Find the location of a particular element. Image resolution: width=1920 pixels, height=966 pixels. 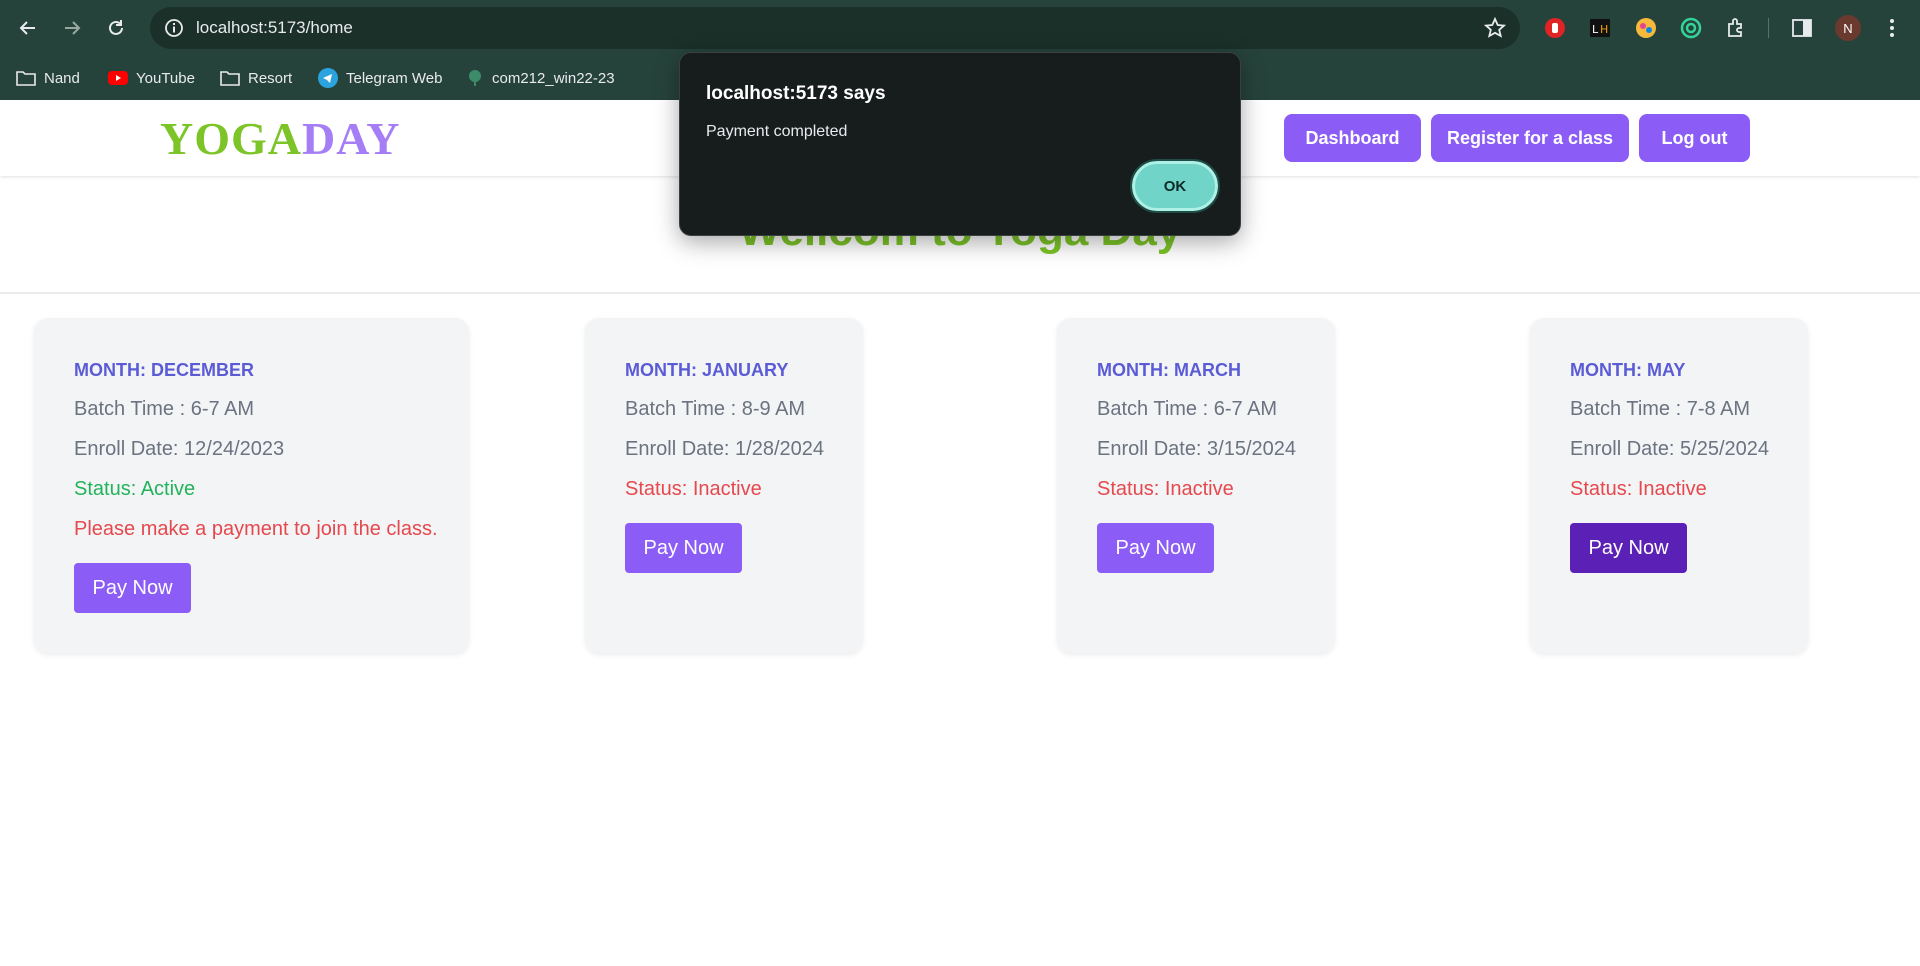

site-logo: YOGADAY is located at coordinates (280, 138).